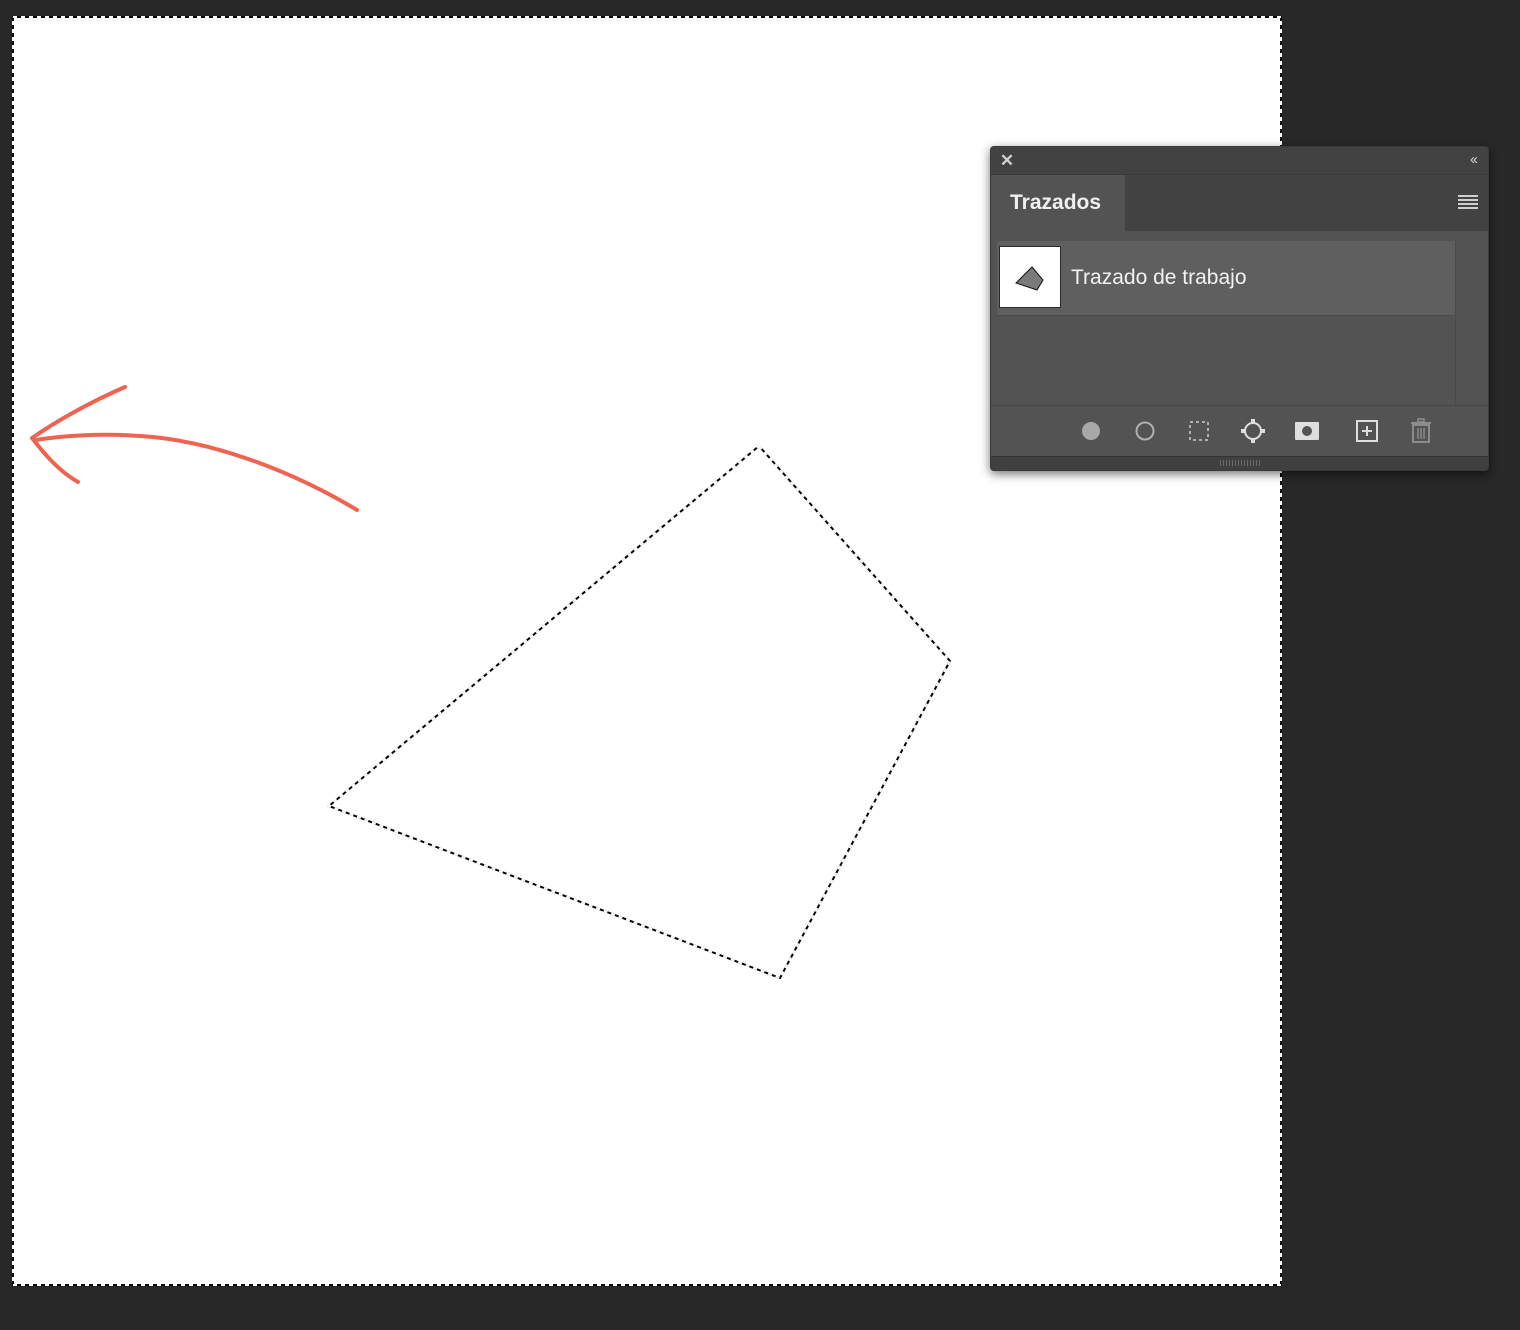 Image resolution: width=1520 pixels, height=1330 pixels. I want to click on path-row-work-path: Trazado de trabajo, so click(1226, 278).